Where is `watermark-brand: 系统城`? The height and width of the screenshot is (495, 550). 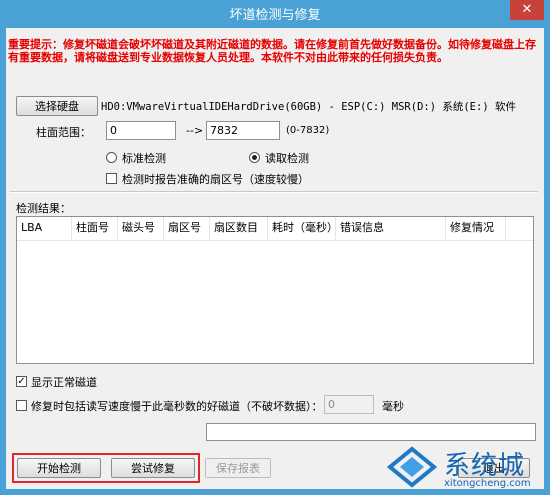
watermark-brand: 系统城 is located at coordinates (485, 466).